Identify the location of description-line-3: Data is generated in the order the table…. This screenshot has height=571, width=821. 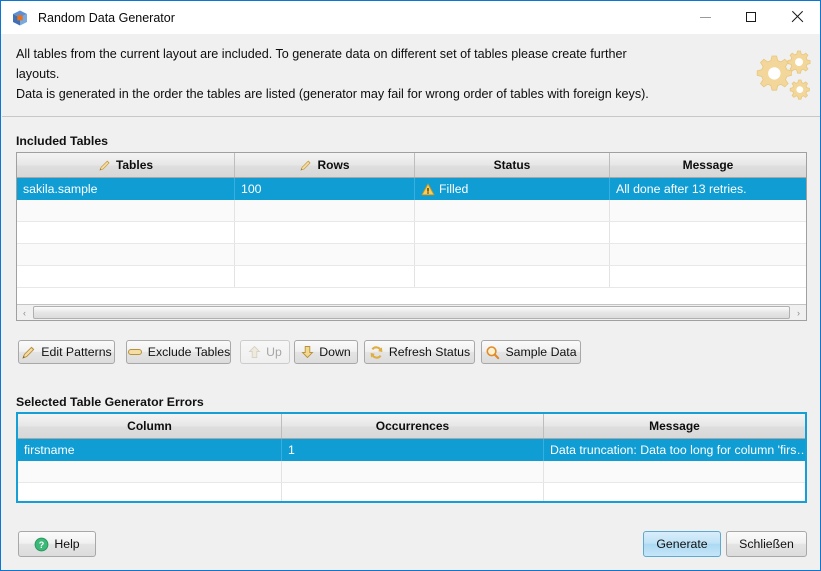
(332, 94).